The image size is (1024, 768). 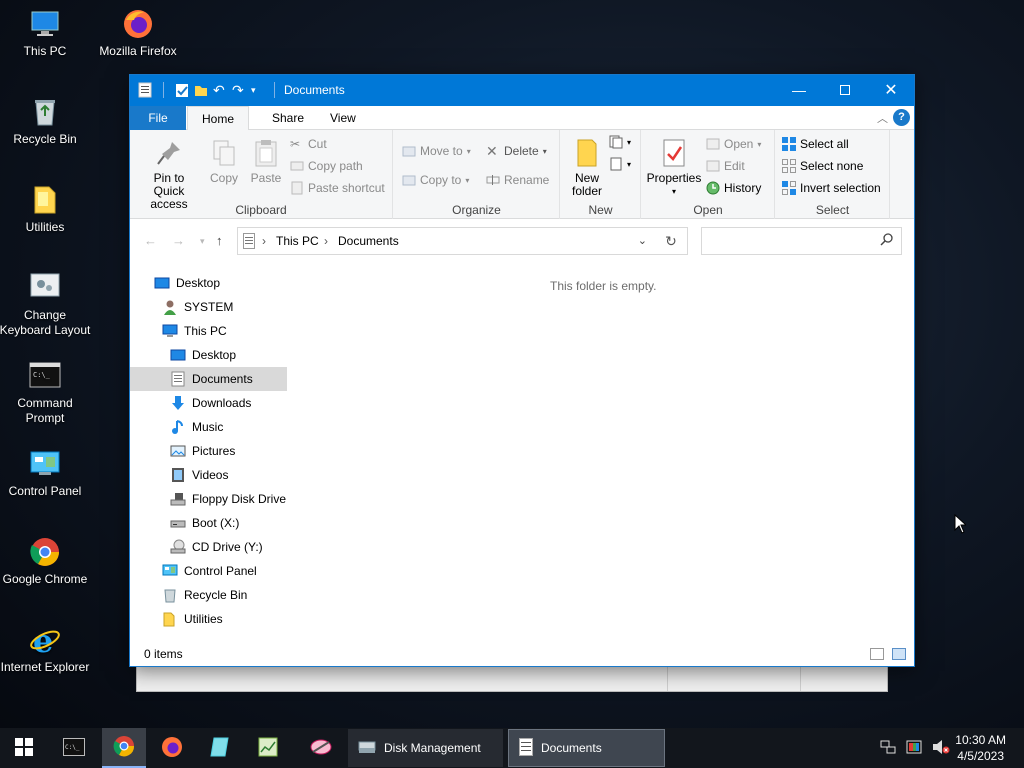 What do you see at coordinates (228, 499) in the screenshot?
I see `nav-item-floppy-disk-drive: Floppy Disk Drive` at bounding box center [228, 499].